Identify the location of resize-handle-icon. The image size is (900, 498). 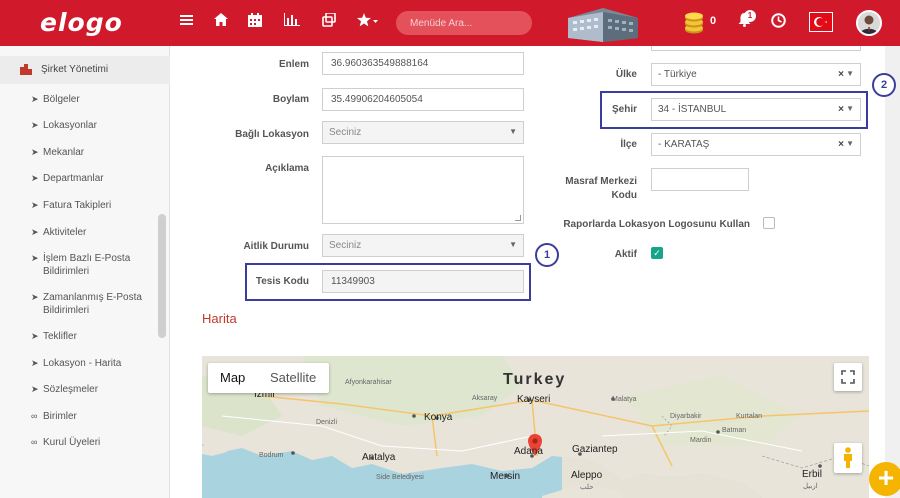
(518, 218).